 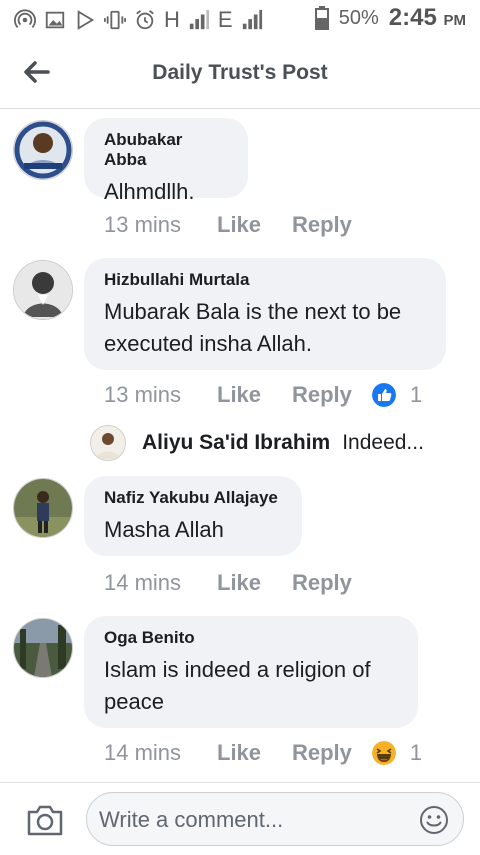 What do you see at coordinates (358, 17) in the screenshot?
I see `battery-percent: 50%` at bounding box center [358, 17].